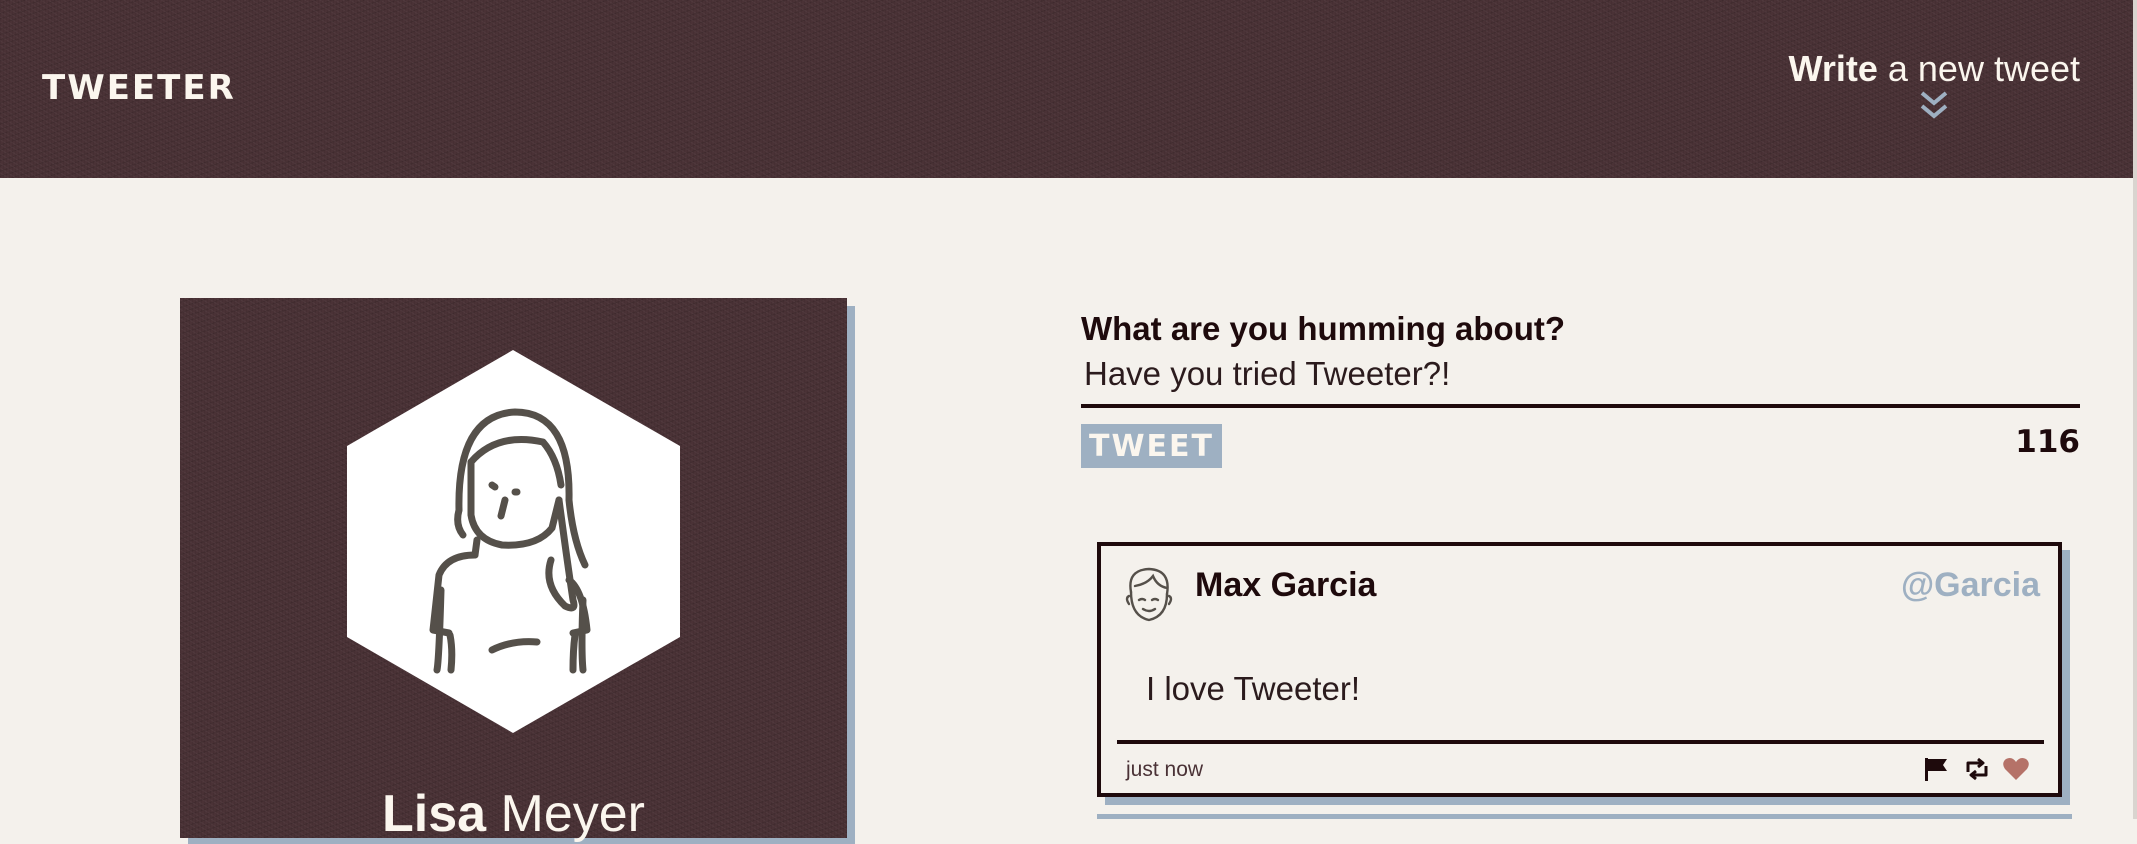  Describe the element at coordinates (2135, 409) in the screenshot. I see `scroll-gutter` at that location.